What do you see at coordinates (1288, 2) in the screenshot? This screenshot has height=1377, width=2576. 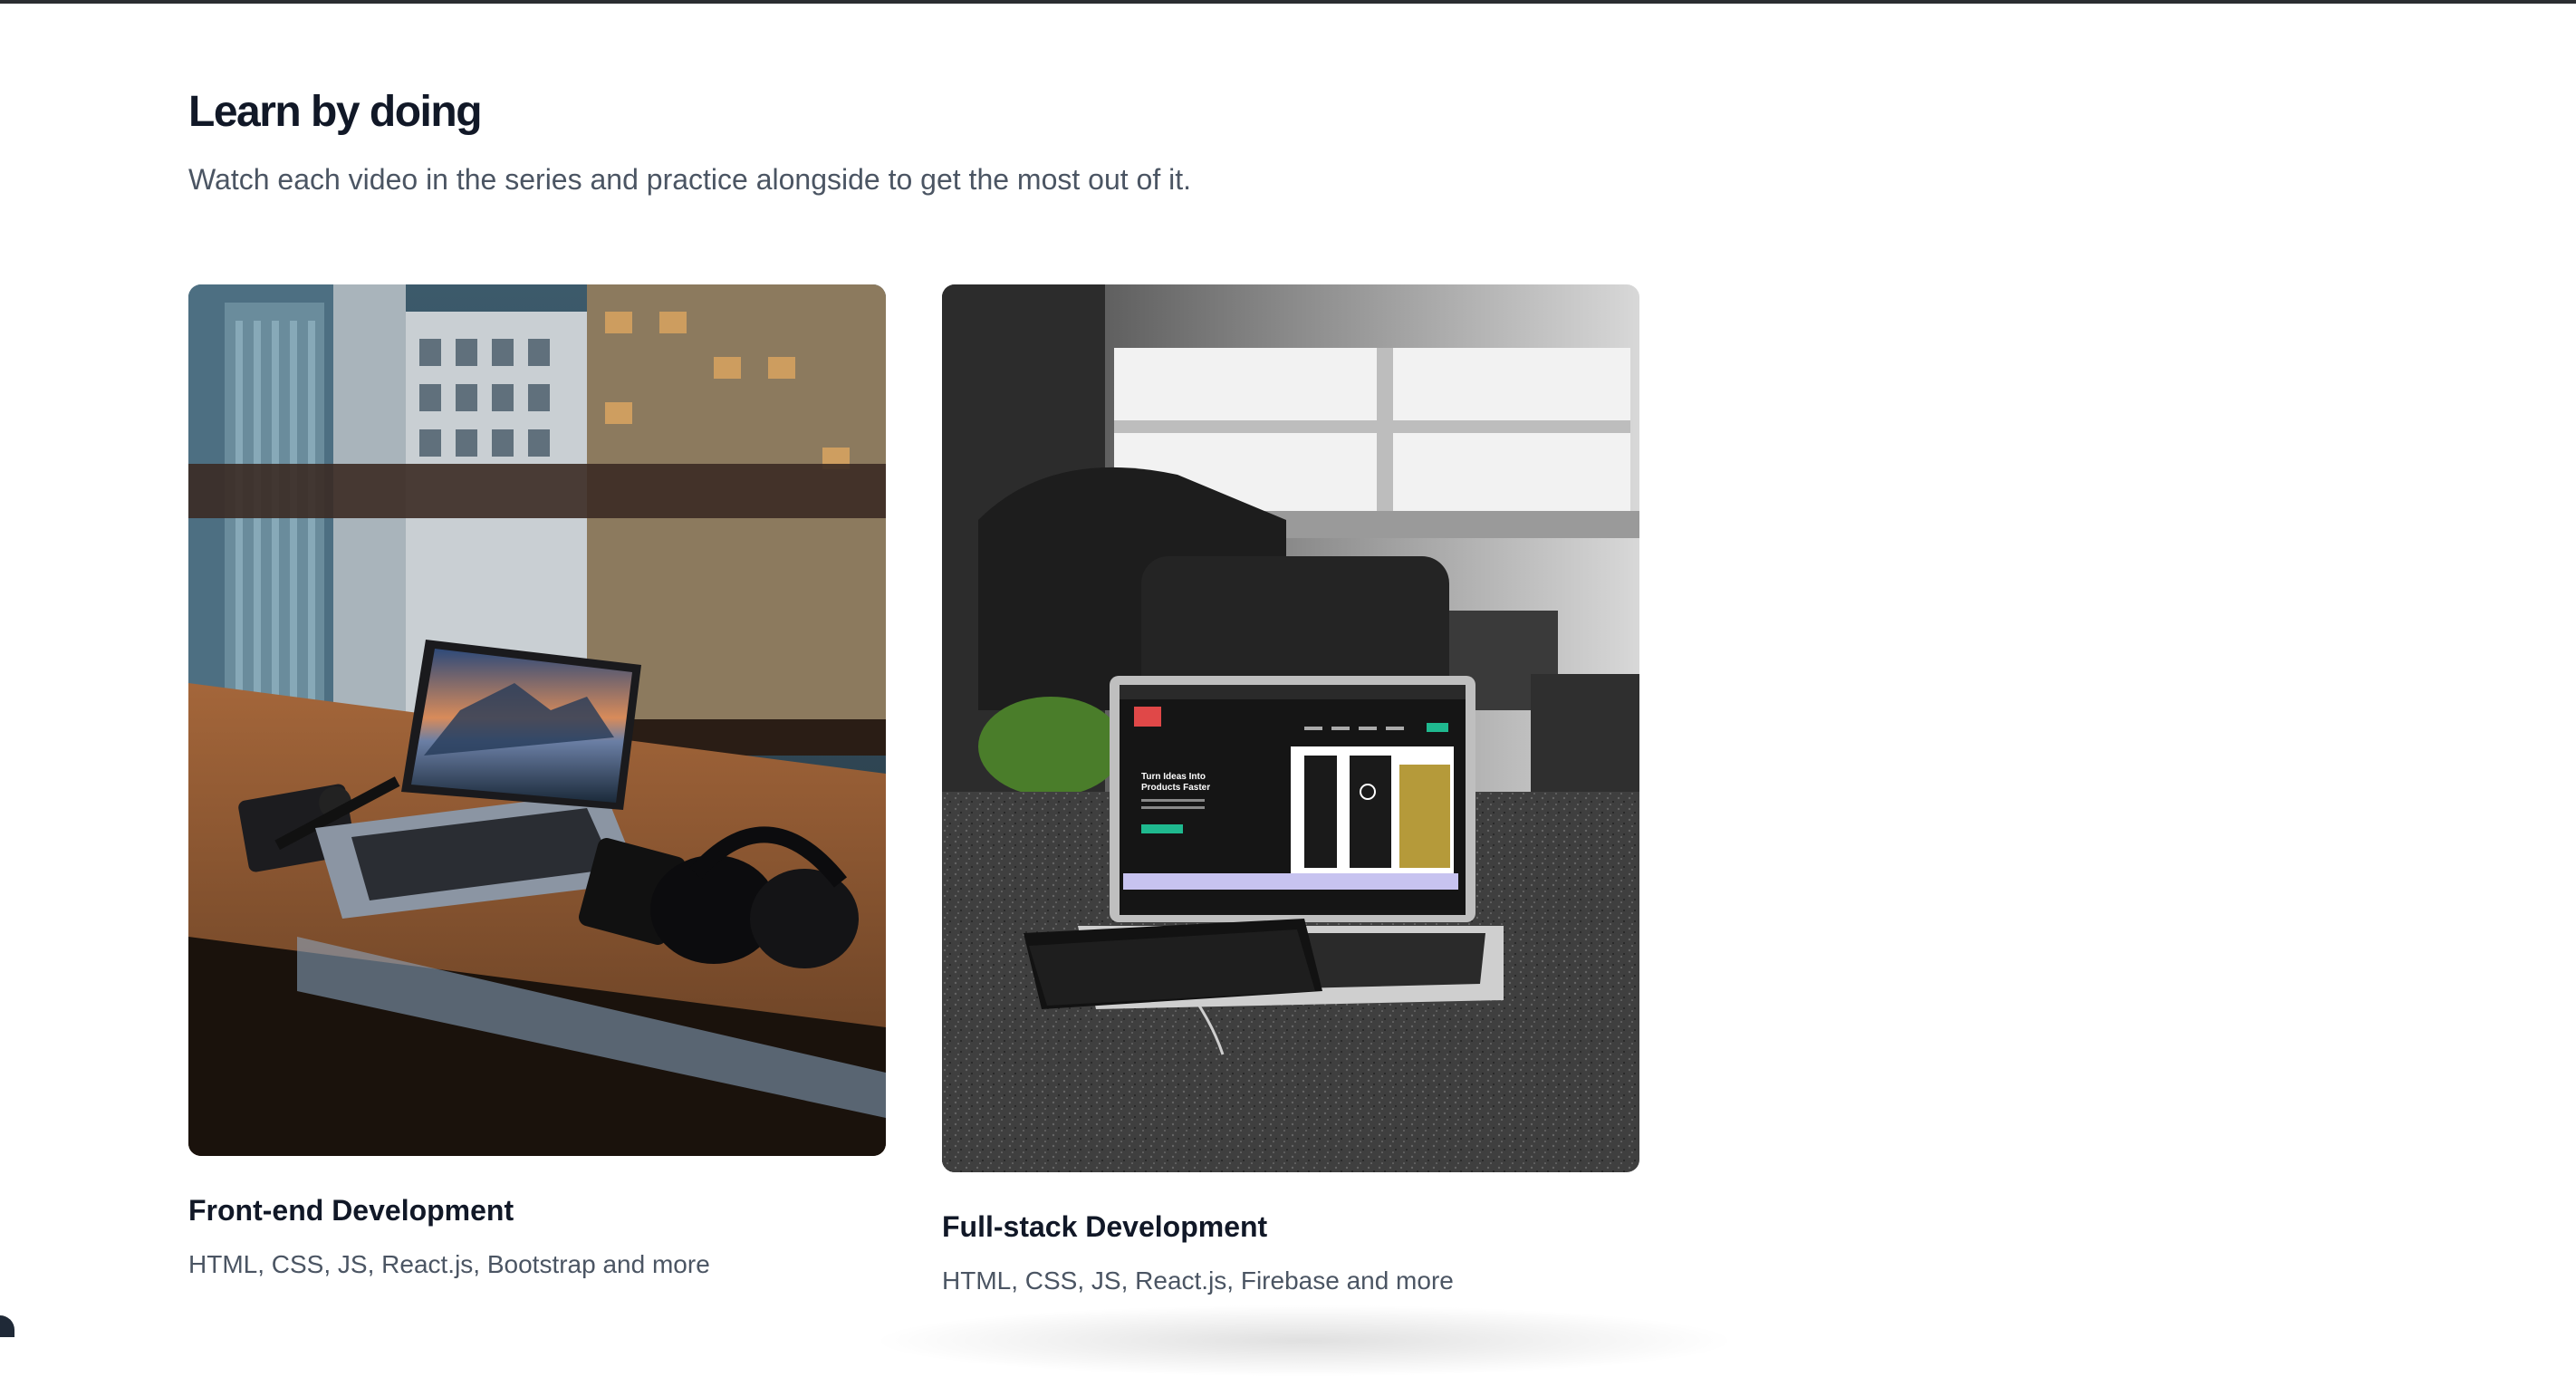 I see `top-border` at bounding box center [1288, 2].